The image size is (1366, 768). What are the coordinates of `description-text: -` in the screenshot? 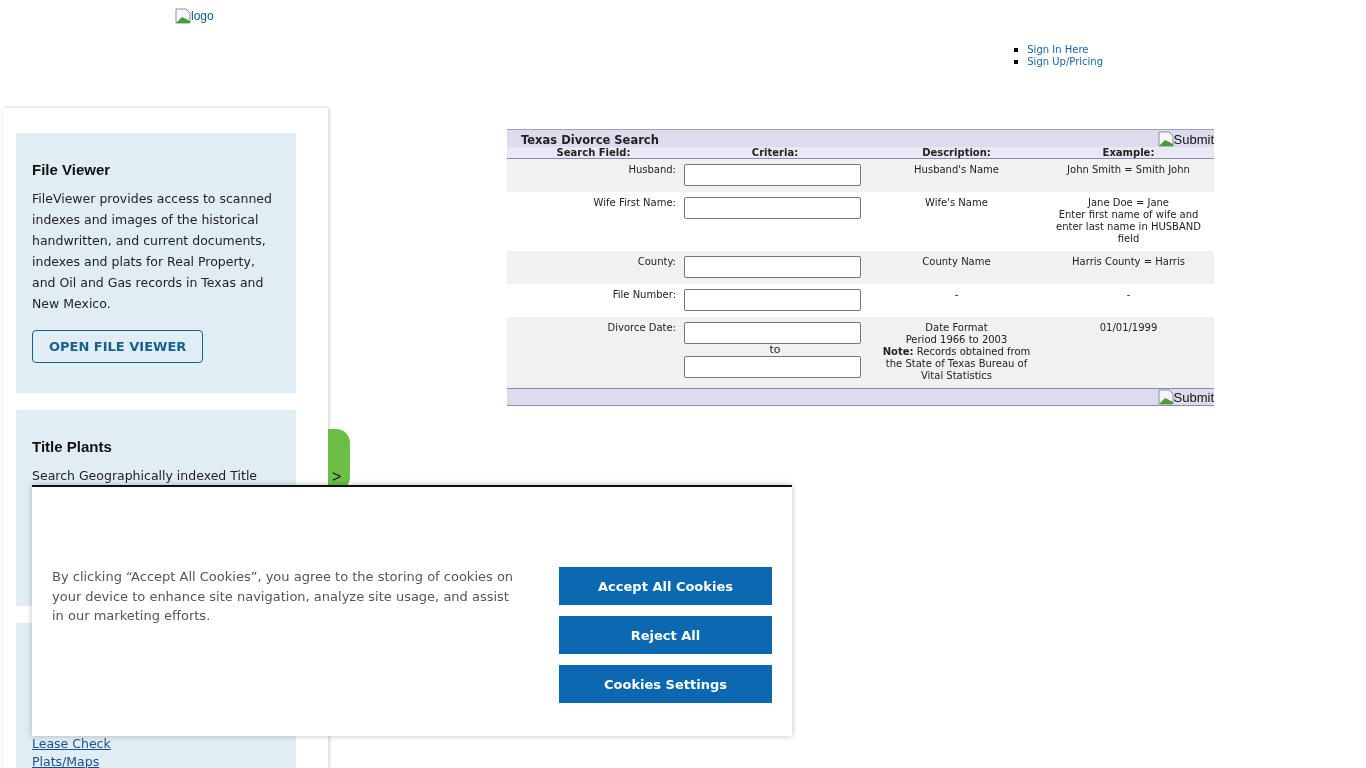 It's located at (956, 295).